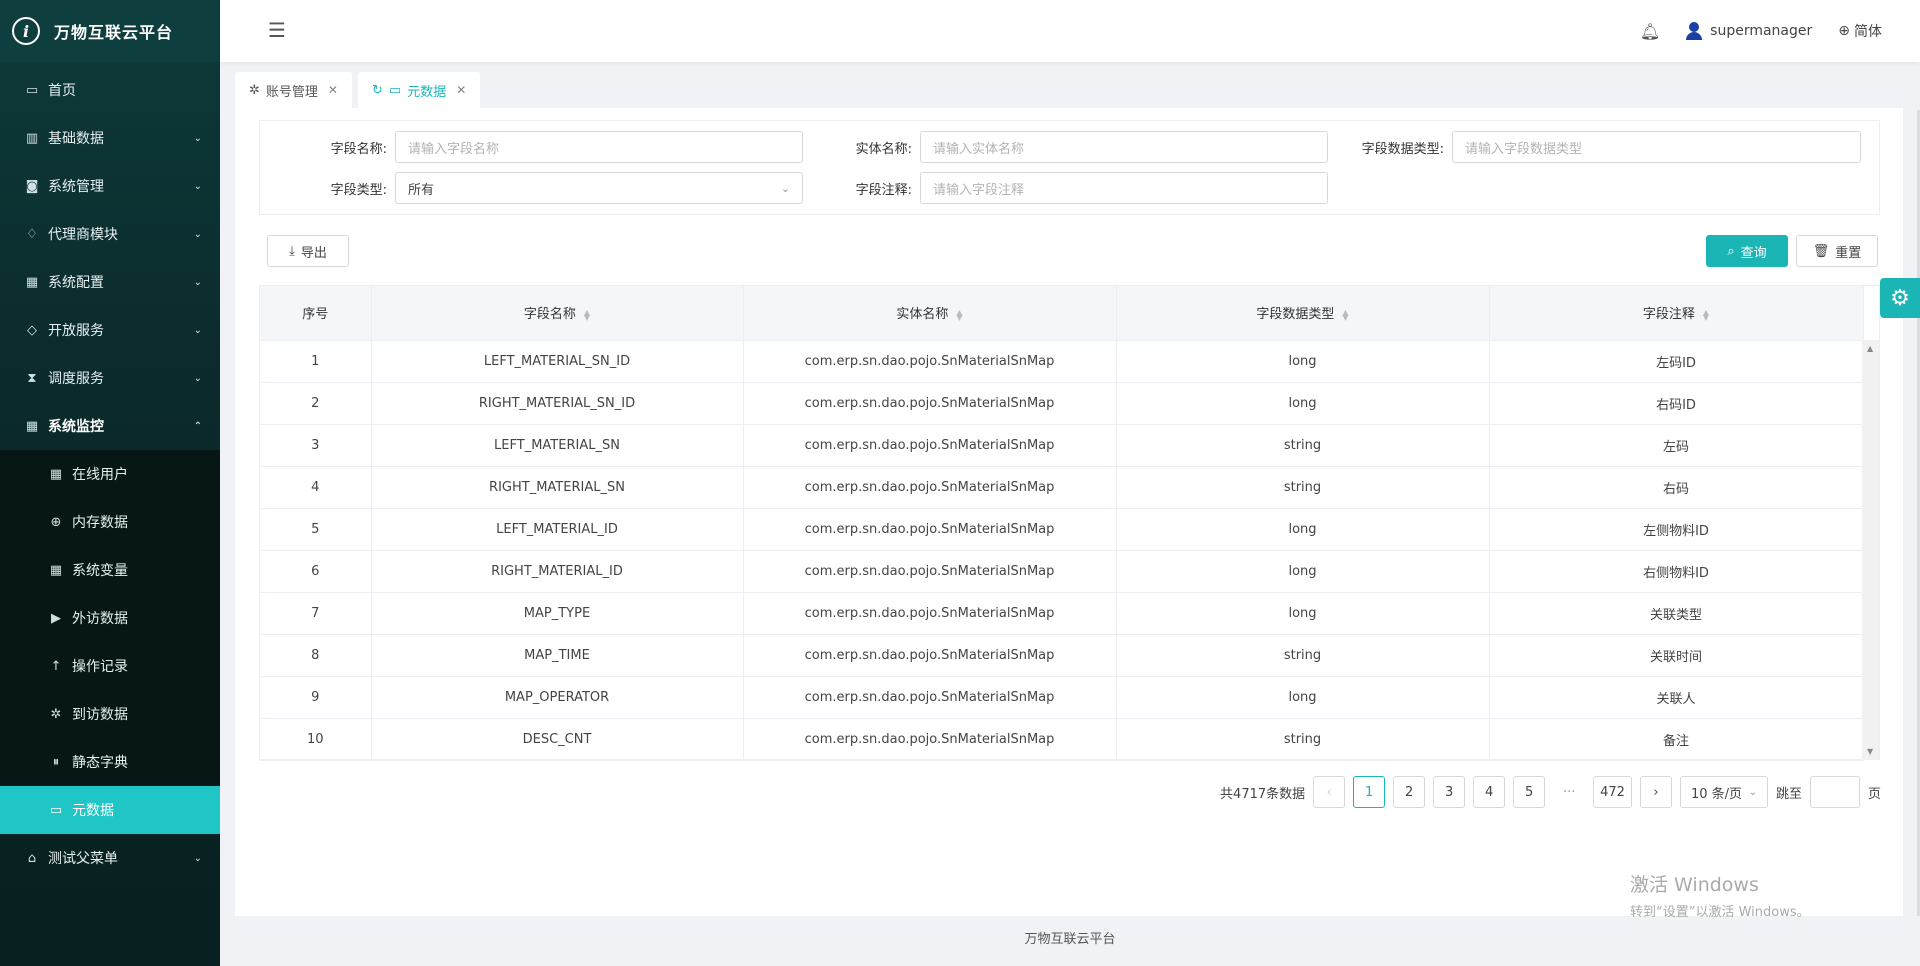 The width and height of the screenshot is (1920, 966). I want to click on table-scrollbar: ▲ ▼, so click(1870, 550).